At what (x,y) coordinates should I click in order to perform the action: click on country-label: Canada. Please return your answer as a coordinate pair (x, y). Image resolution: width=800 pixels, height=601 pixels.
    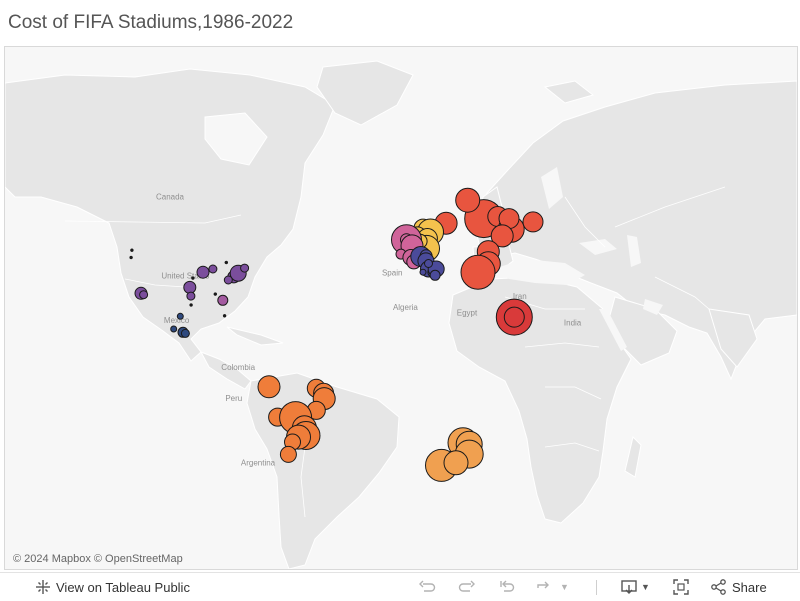
    Looking at the image, I should click on (170, 197).